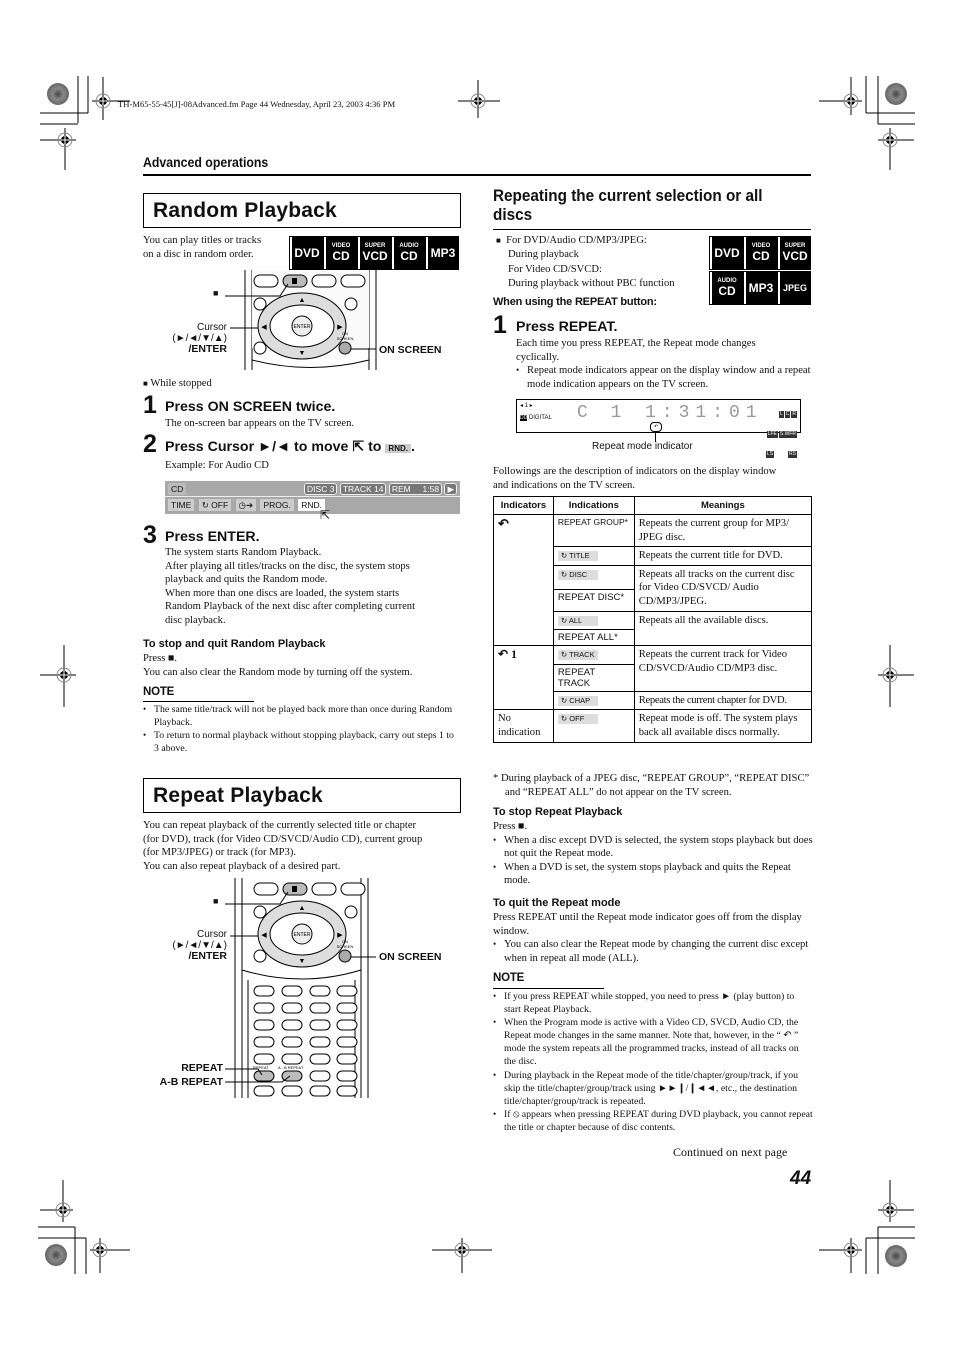 The image size is (954, 1351). Describe the element at coordinates (602, 413) in the screenshot. I see `display-chapter: C 1` at that location.